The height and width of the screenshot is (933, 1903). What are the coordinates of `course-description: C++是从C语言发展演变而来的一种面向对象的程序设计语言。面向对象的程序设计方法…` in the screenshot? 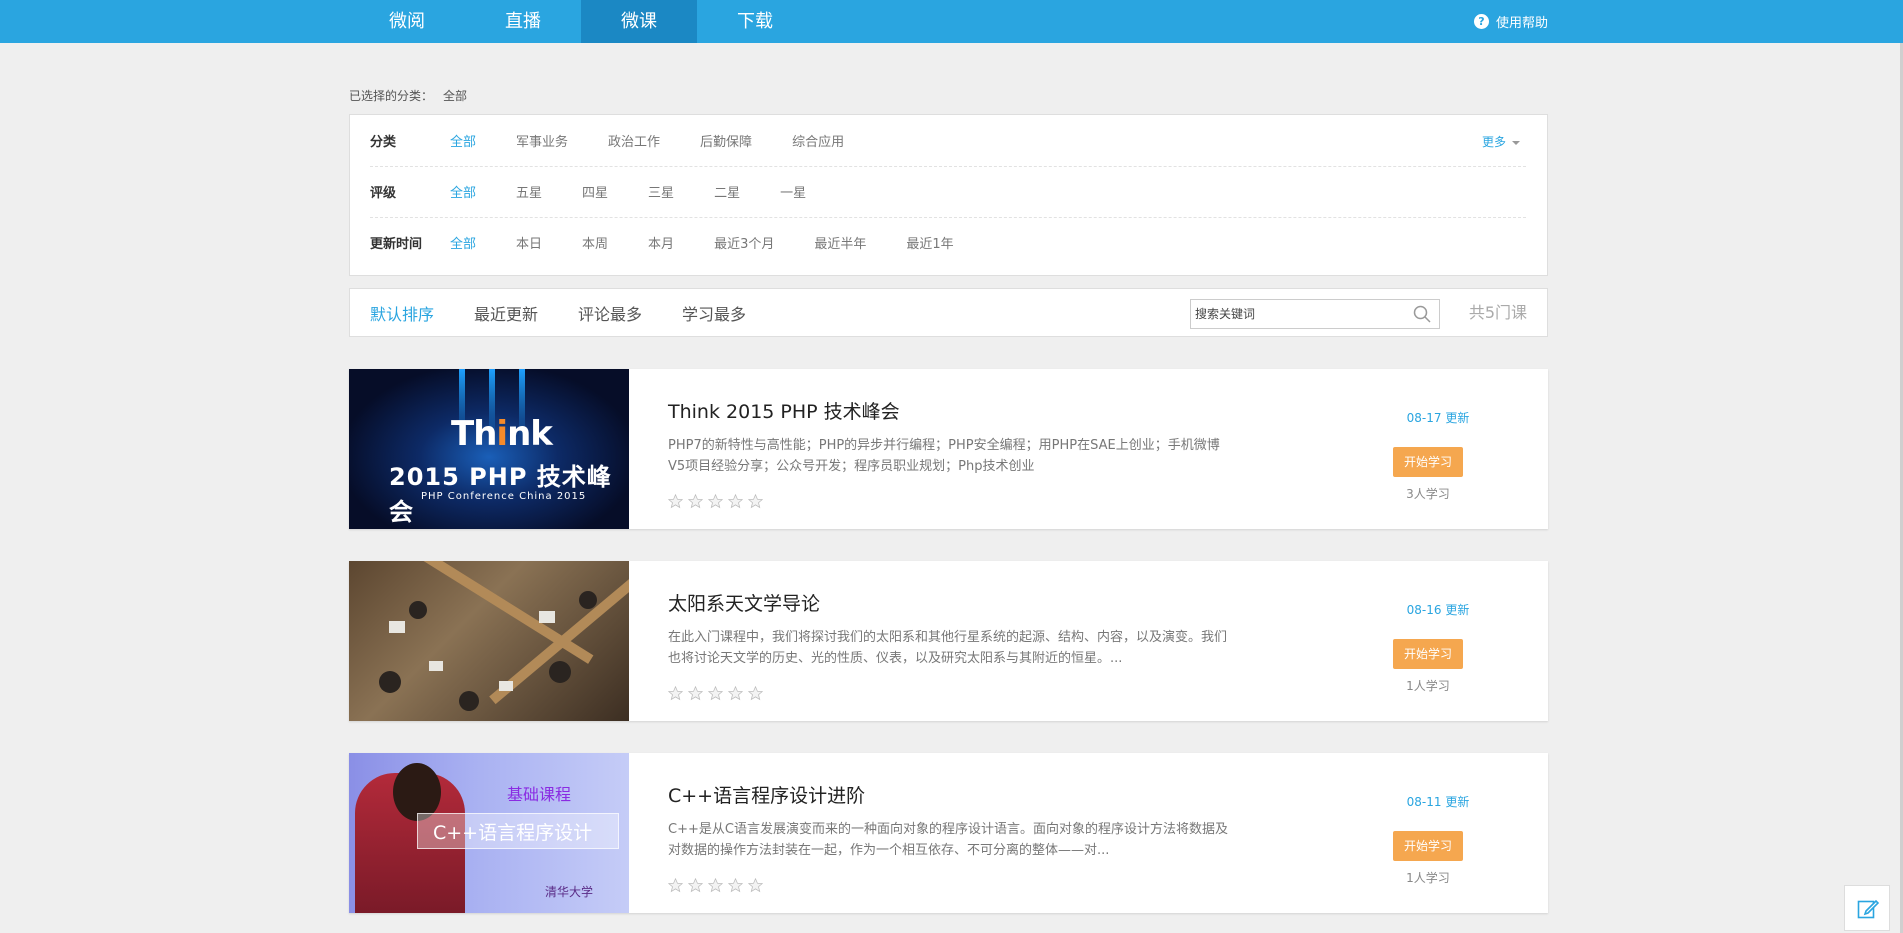 It's located at (948, 840).